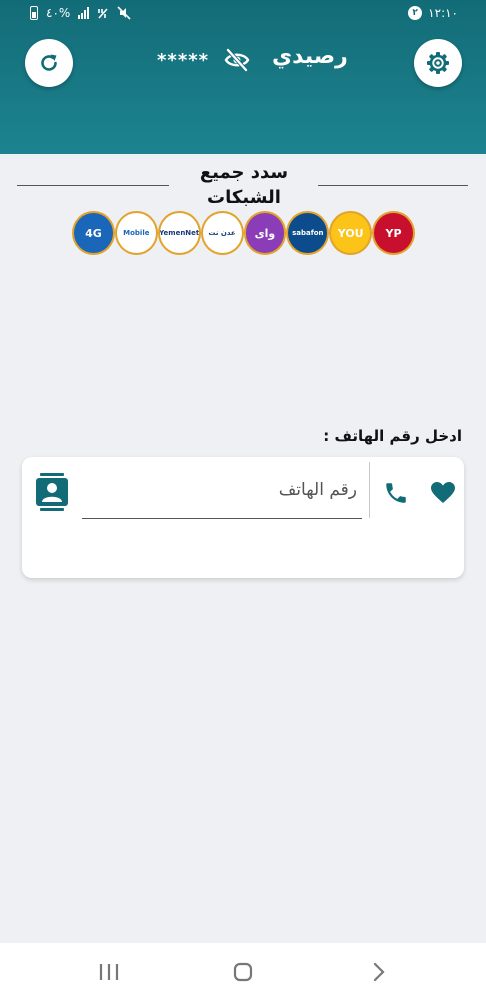  I want to click on network-logo-text: YP, so click(393, 233).